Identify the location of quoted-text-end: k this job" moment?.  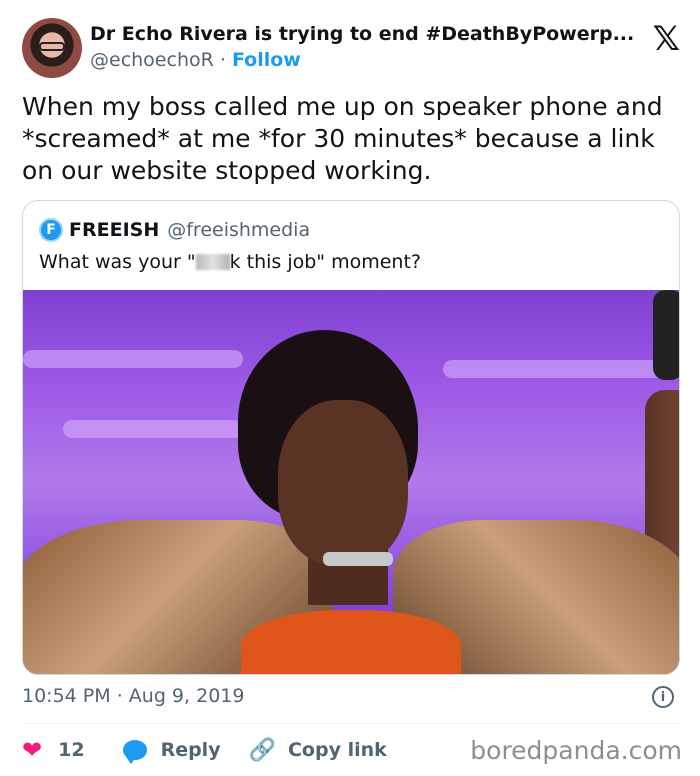
(325, 262).